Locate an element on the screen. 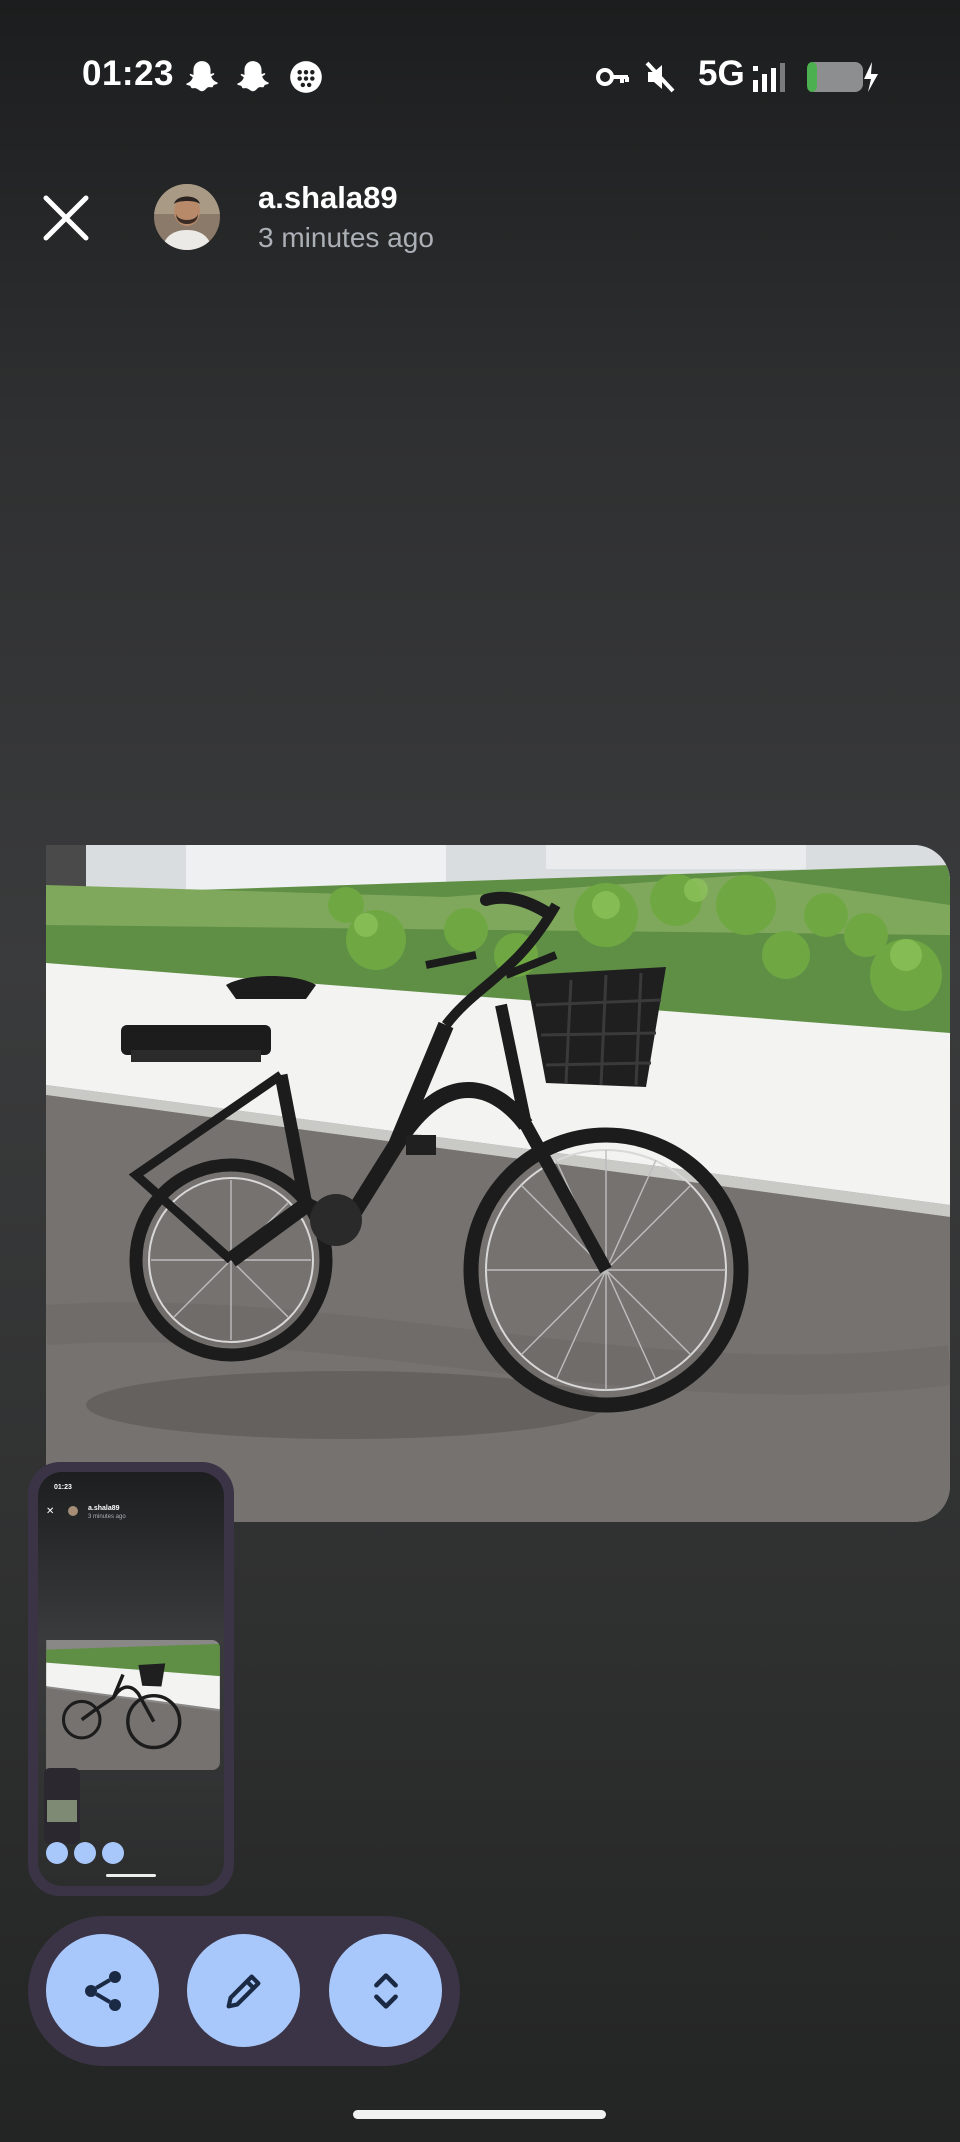  avatar is located at coordinates (187, 217).